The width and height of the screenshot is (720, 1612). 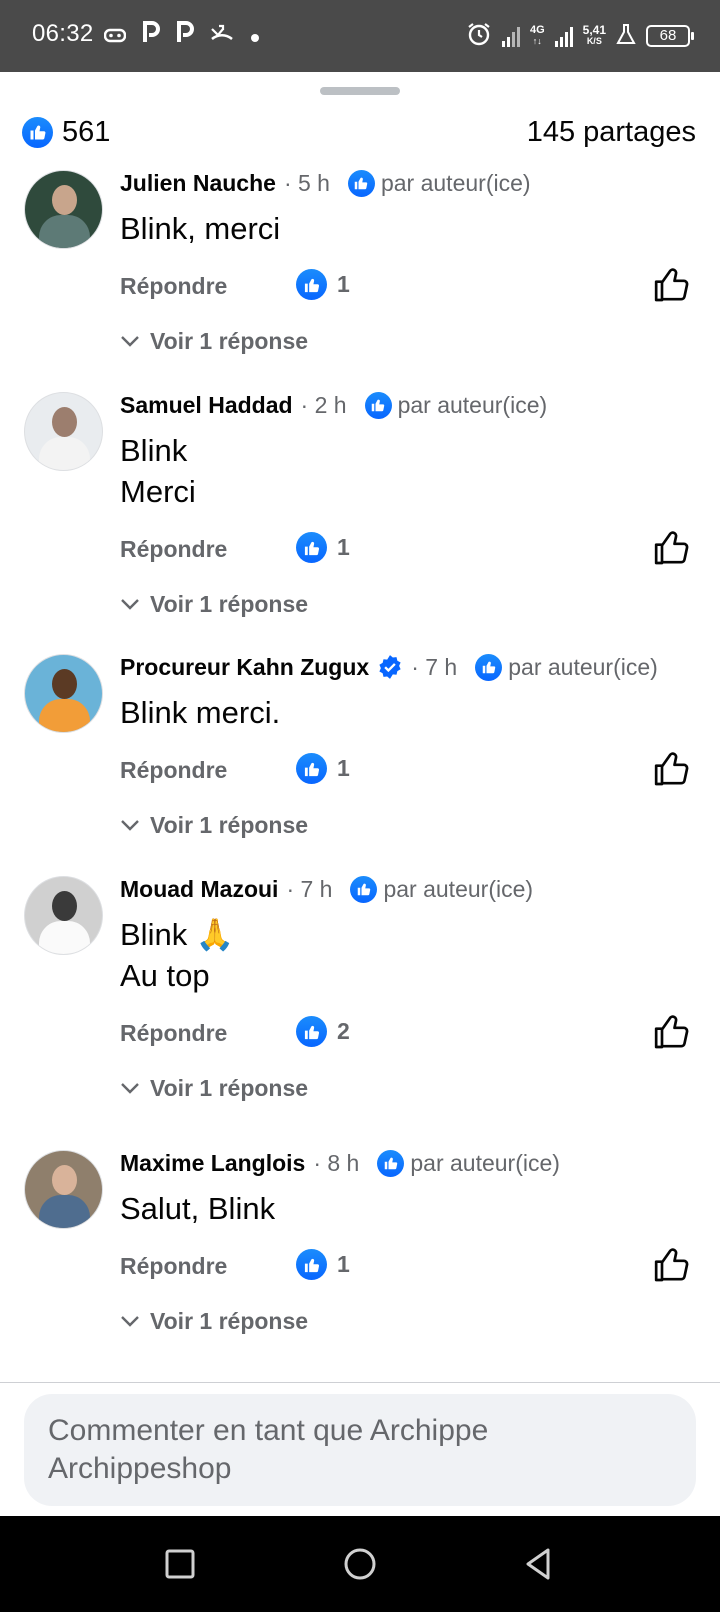 What do you see at coordinates (198, 1208) in the screenshot?
I see `comment-text: Salut, Blink` at bounding box center [198, 1208].